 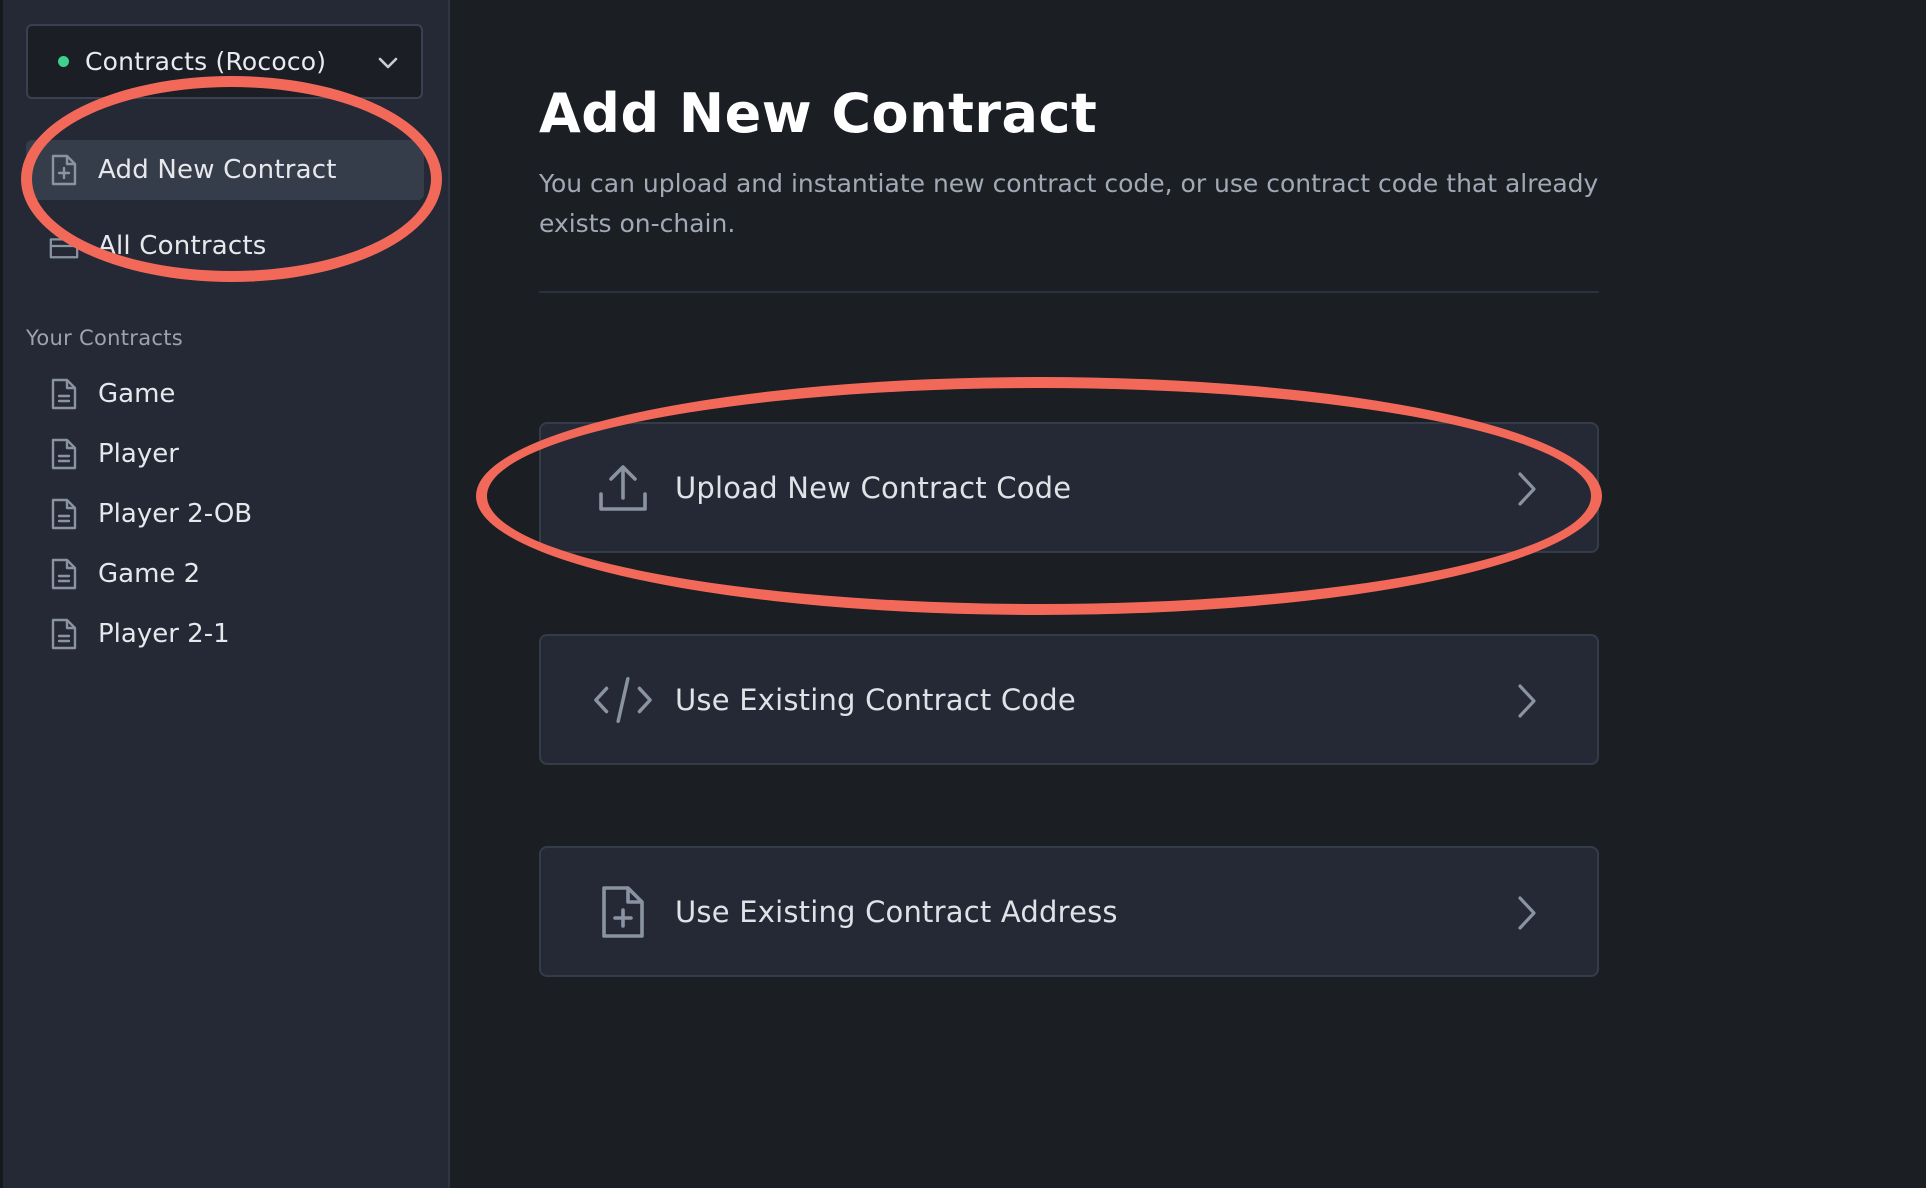 I want to click on network-selector: Contracts (Rococo), so click(x=224, y=61).